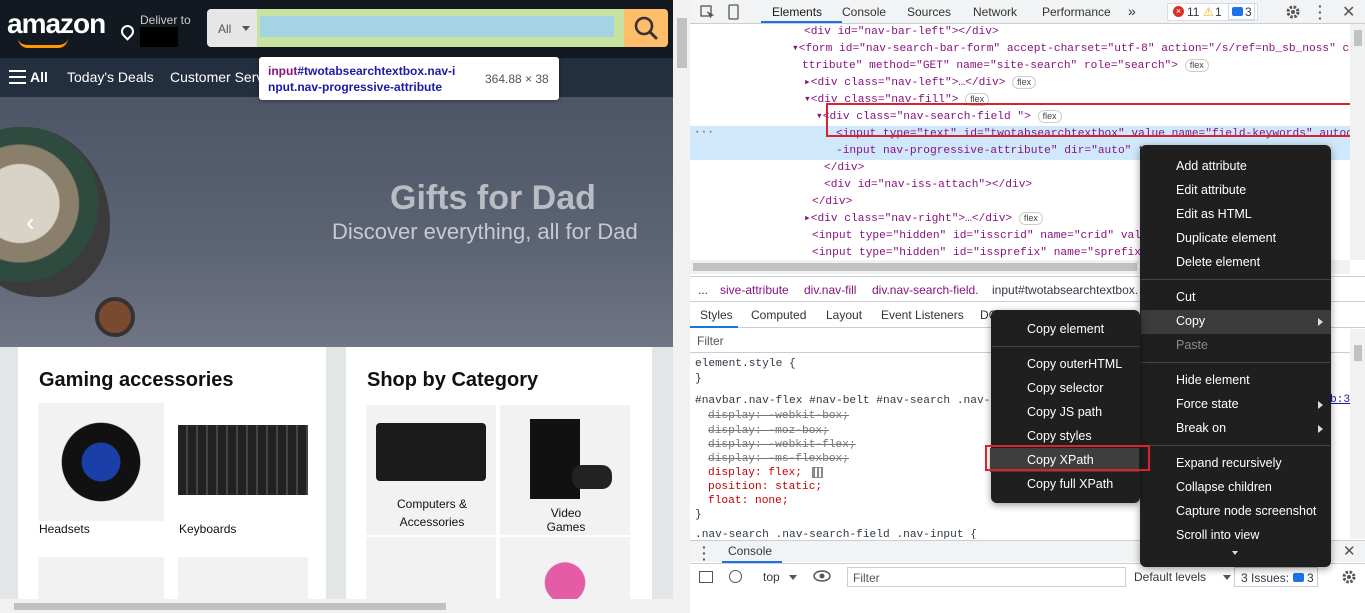 The image size is (1365, 613). I want to click on headset-image, so click(101, 462).